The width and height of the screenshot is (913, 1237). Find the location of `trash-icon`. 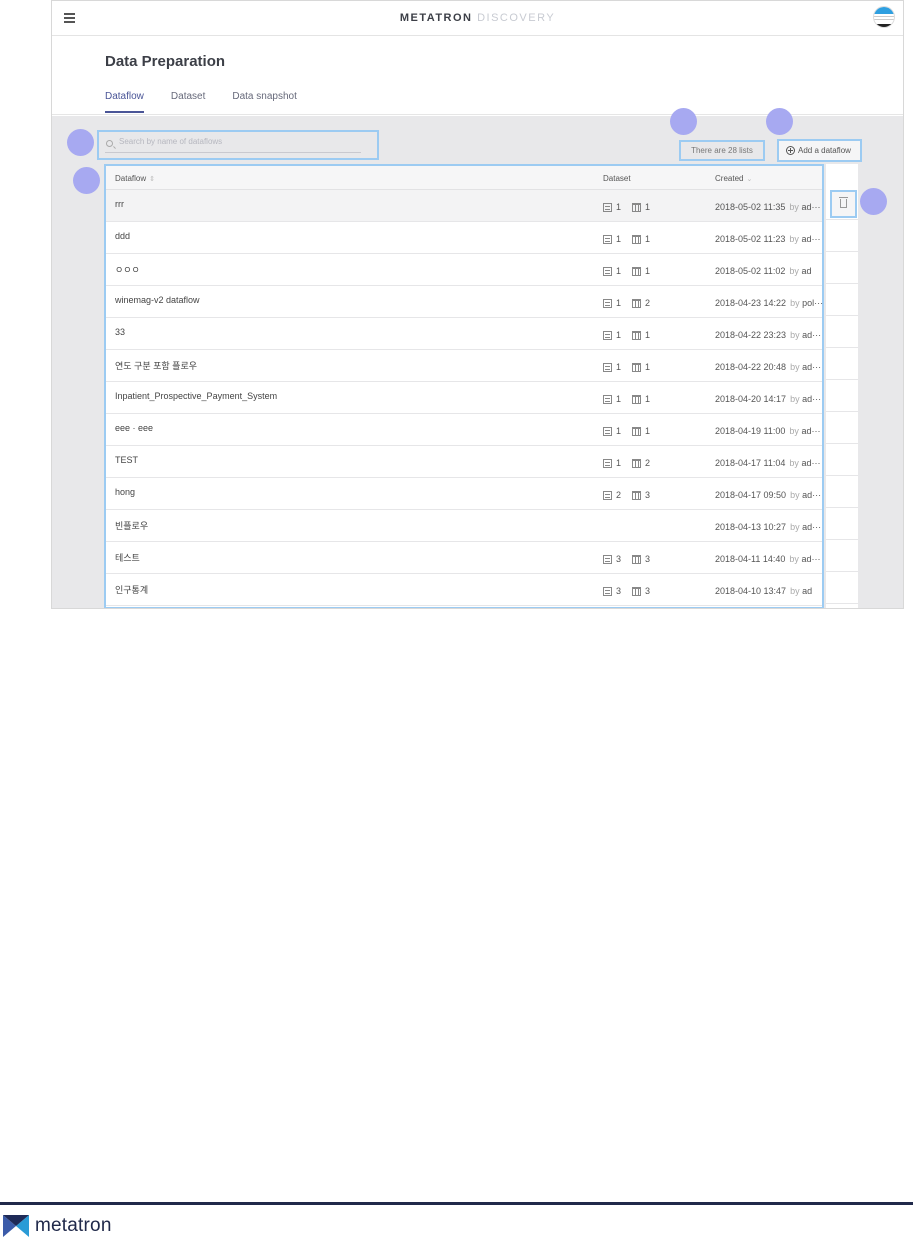

trash-icon is located at coordinates (843, 202).